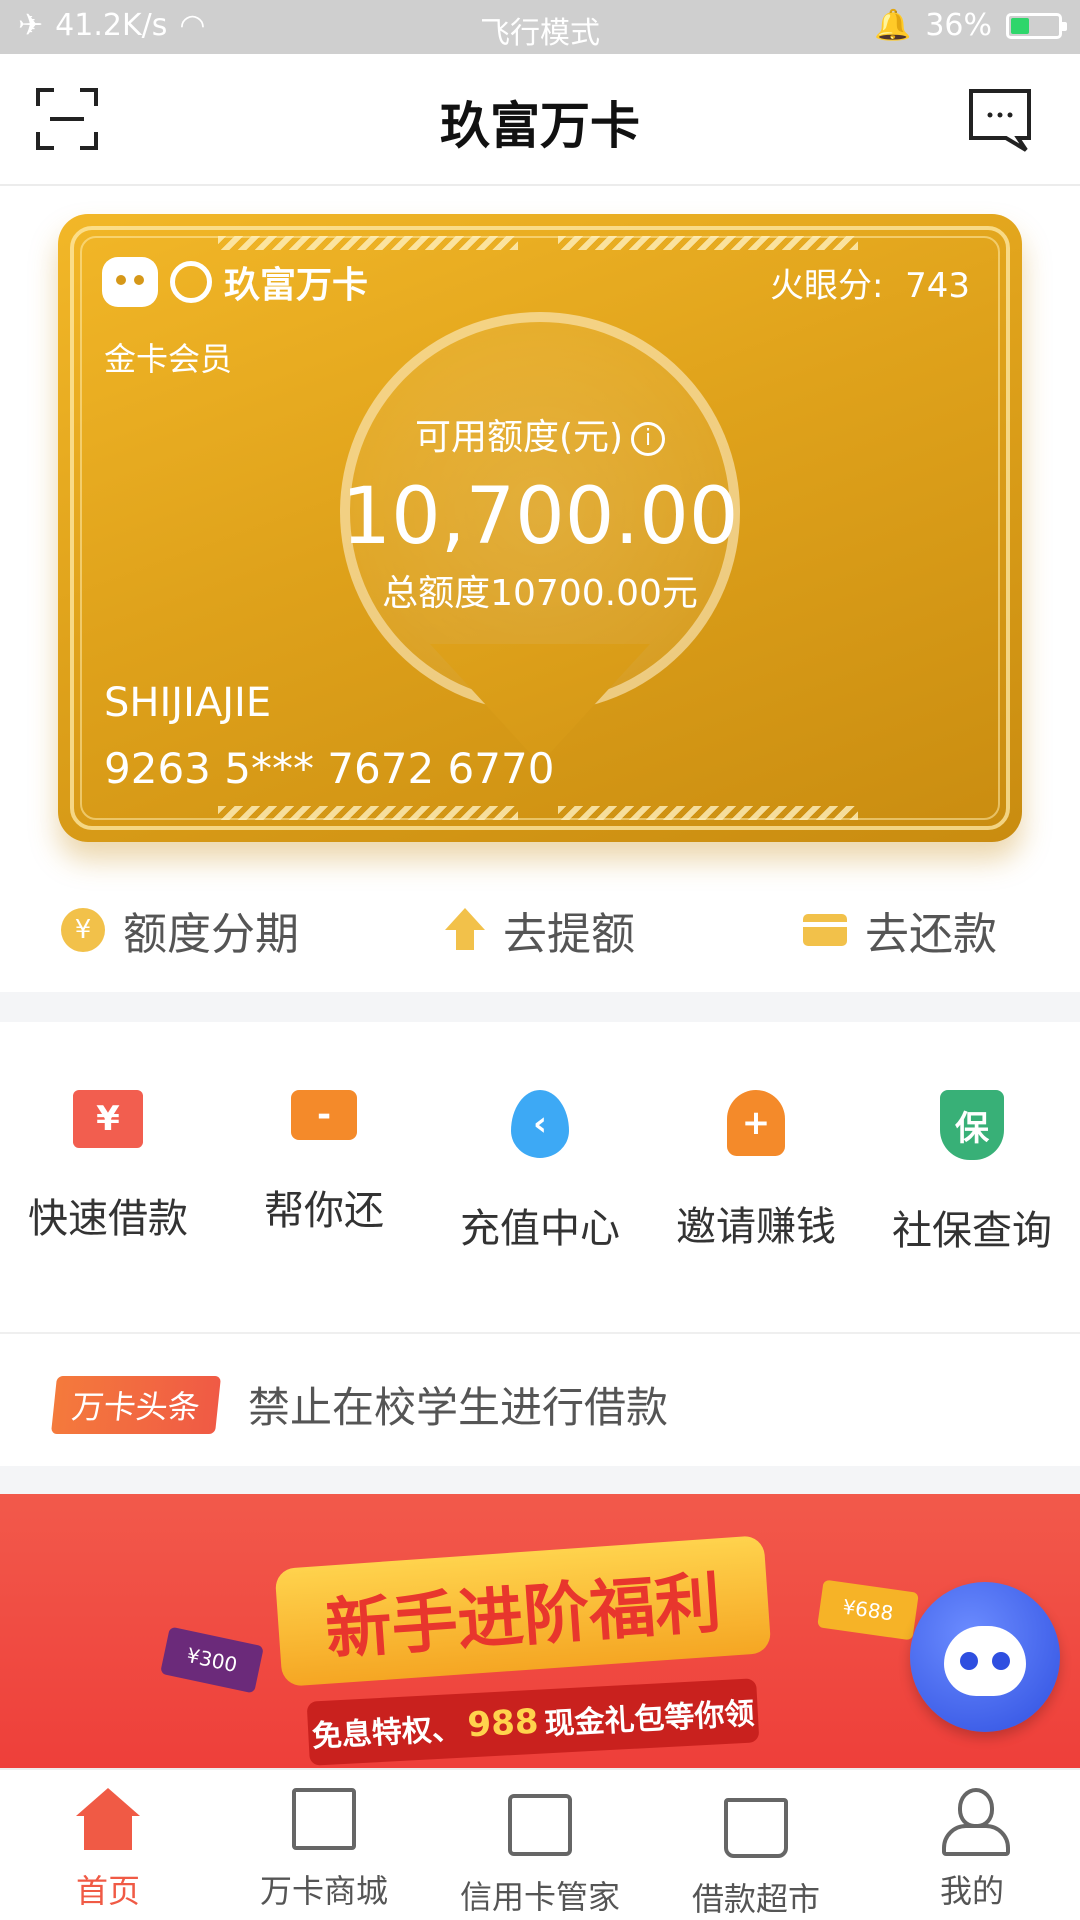 This screenshot has height=1920, width=1080. I want to click on invite-user-icon: +, so click(756, 1123).